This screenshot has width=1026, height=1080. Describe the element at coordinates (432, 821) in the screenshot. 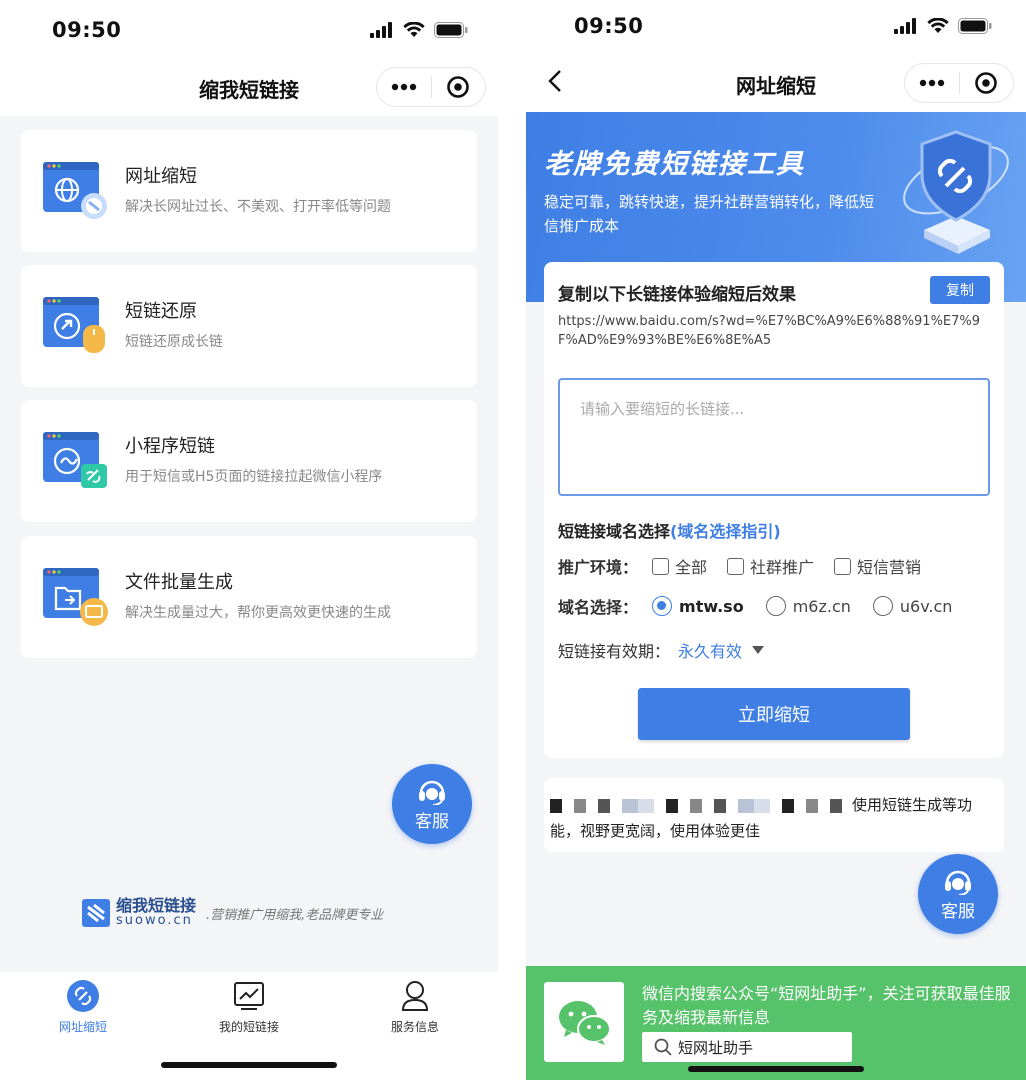

I see `service-label: 客服` at that location.